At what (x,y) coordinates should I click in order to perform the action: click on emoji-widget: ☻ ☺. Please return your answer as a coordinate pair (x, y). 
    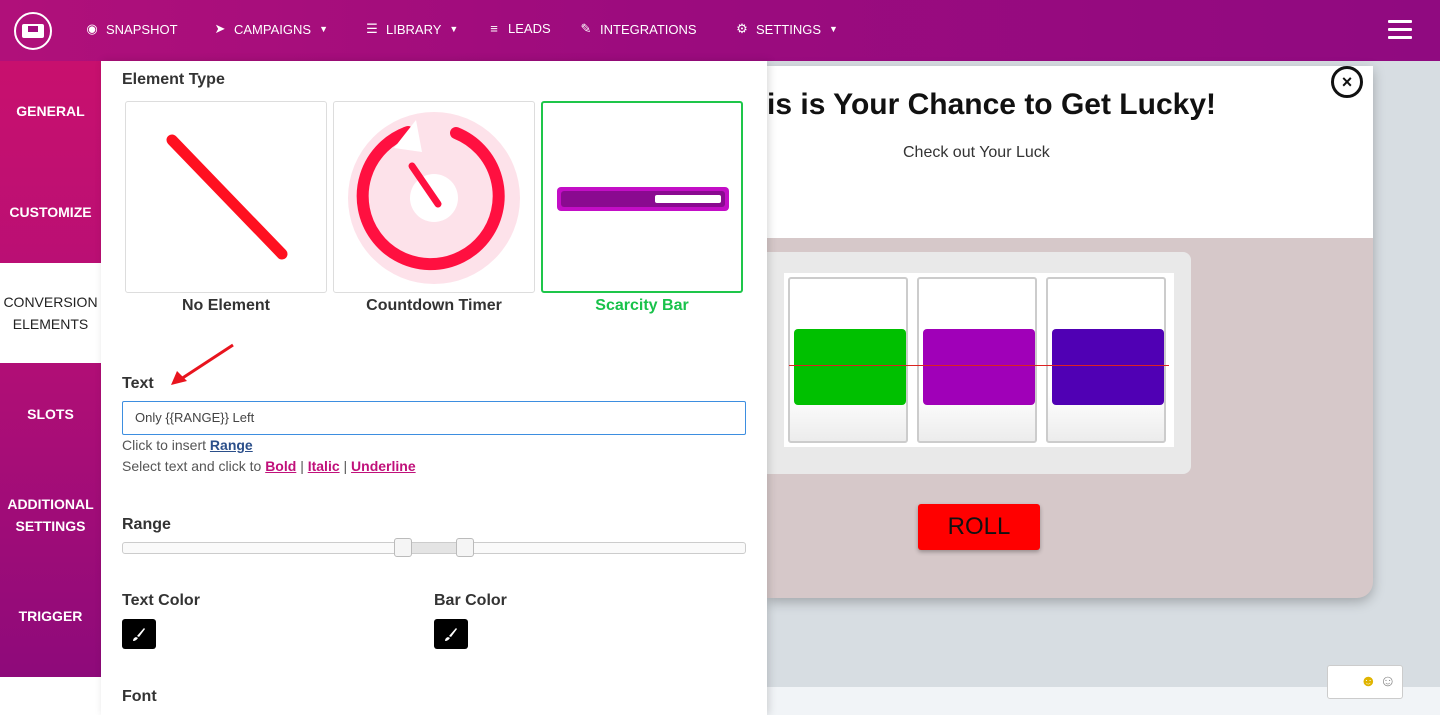
    Looking at the image, I should click on (1365, 682).